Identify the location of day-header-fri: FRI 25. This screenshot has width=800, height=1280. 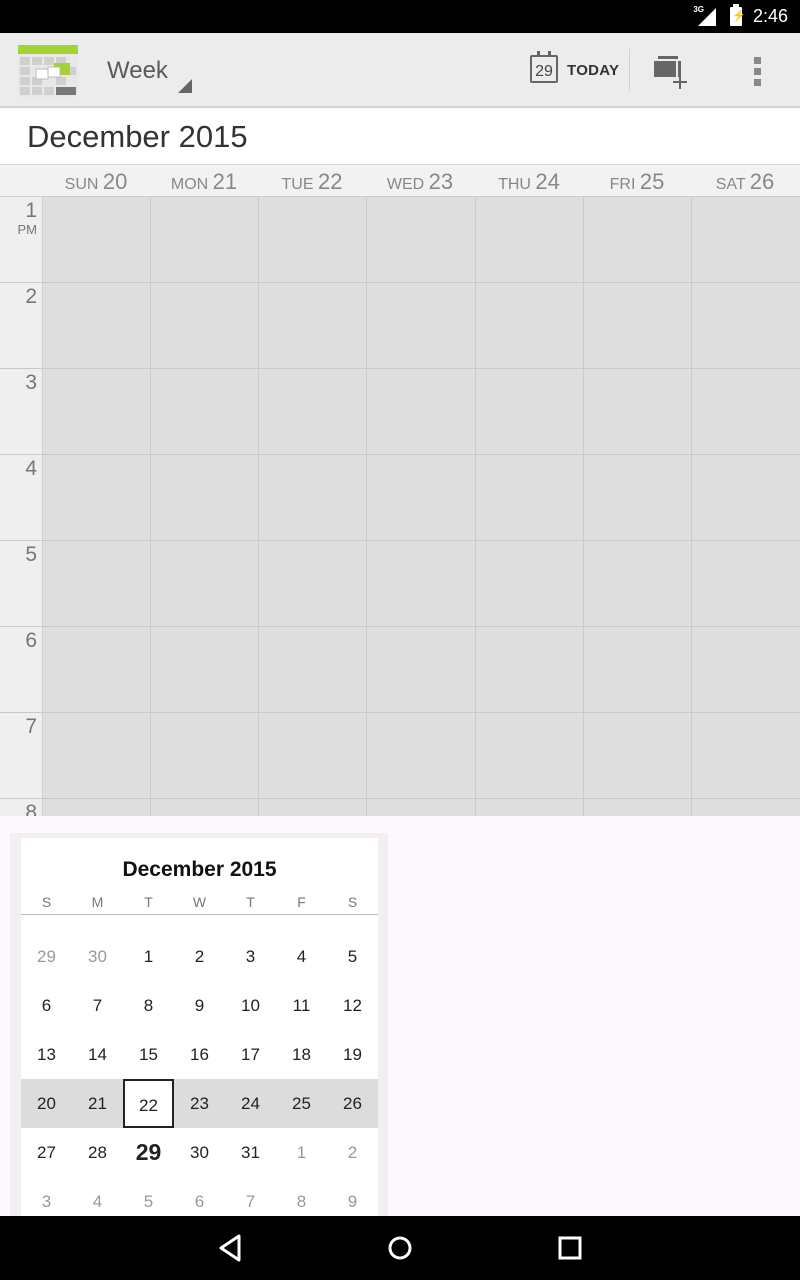
(637, 182).